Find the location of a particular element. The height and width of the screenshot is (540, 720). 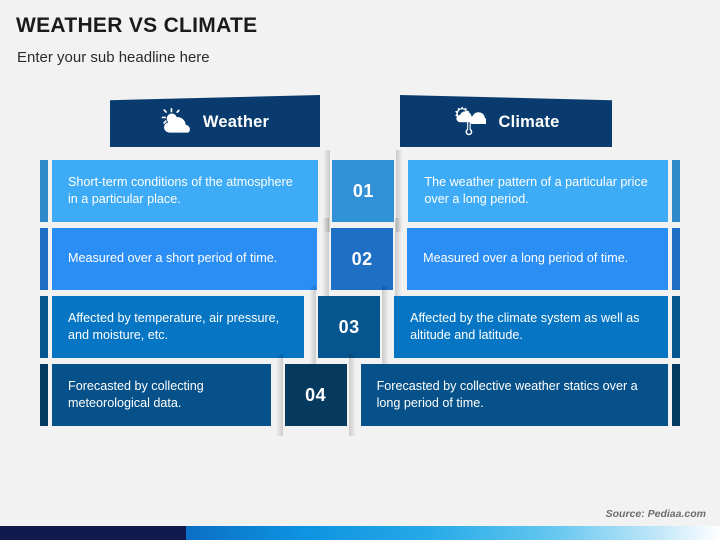

column-header-weather: Weather is located at coordinates (215, 121).